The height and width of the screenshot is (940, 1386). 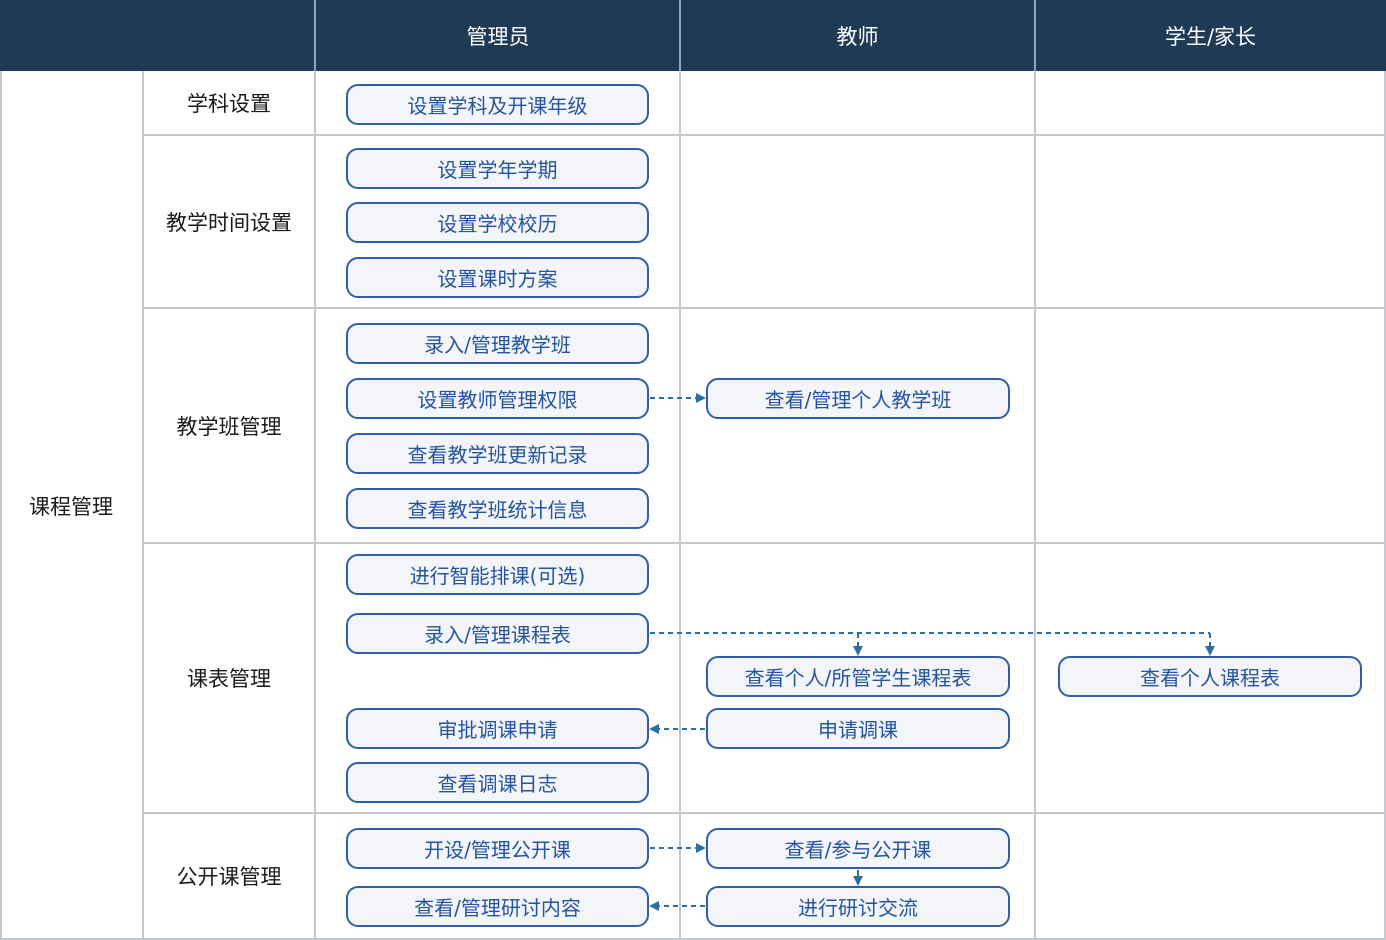 What do you see at coordinates (229, 679) in the screenshot?
I see `section-label-timetable: 课表管理` at bounding box center [229, 679].